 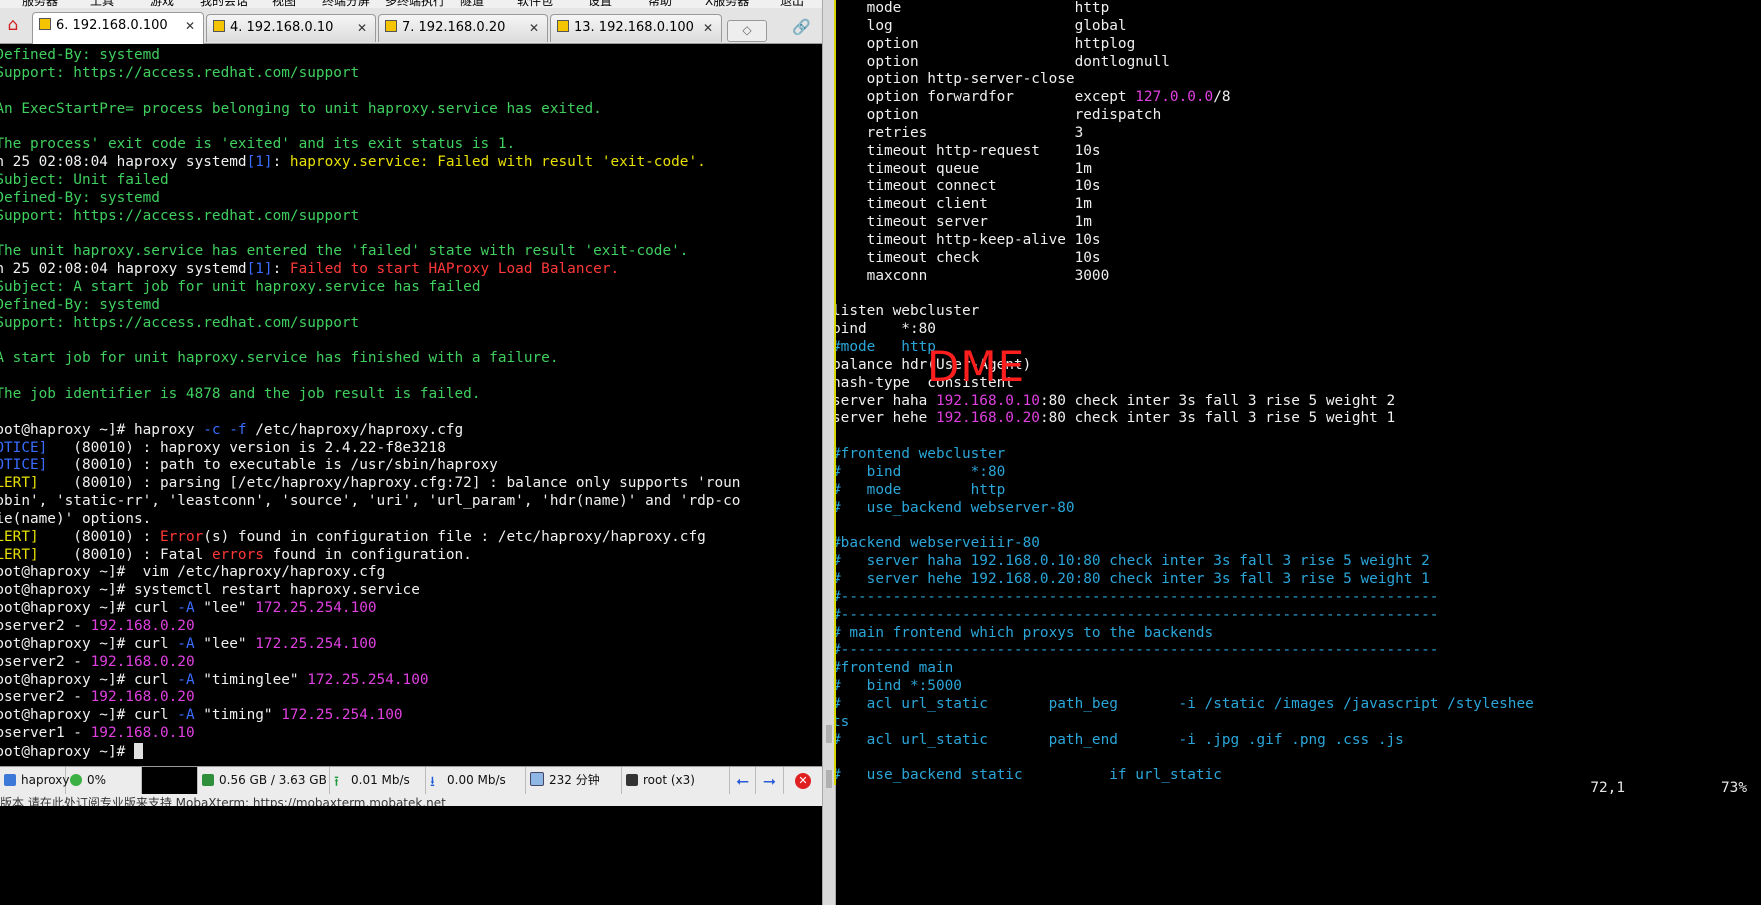 I want to click on terminal-text: okie(name)' options., so click(x=76, y=518).